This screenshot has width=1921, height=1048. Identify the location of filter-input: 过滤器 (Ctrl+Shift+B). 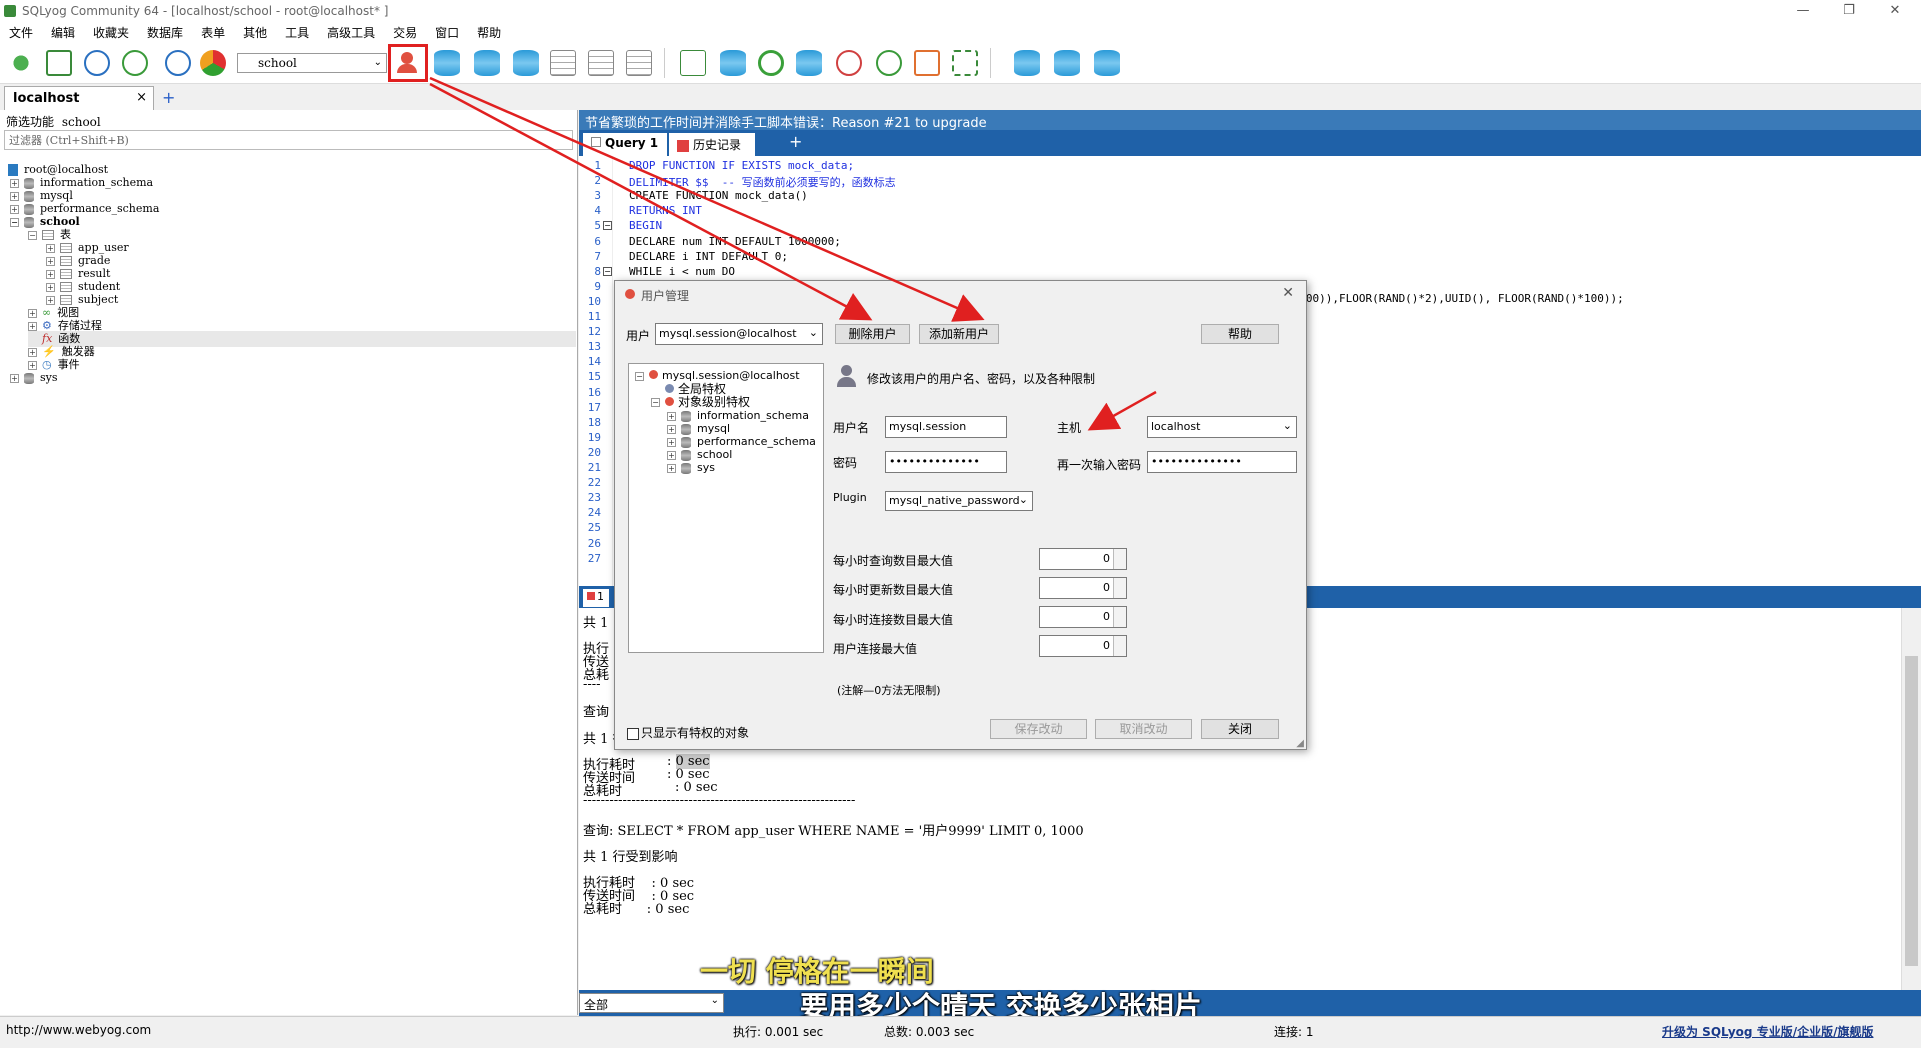
(288, 140).